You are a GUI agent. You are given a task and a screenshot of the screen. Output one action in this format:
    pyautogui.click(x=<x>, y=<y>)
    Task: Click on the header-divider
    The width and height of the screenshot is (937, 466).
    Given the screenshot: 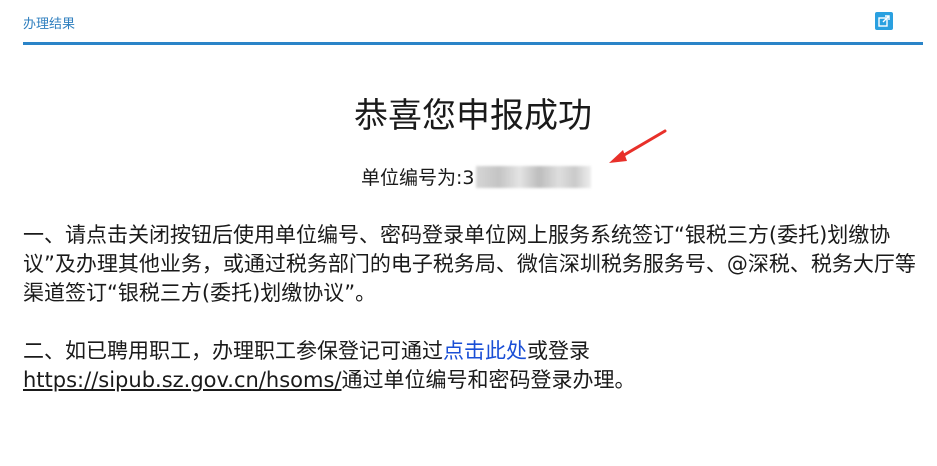 What is the action you would take?
    pyautogui.click(x=473, y=43)
    